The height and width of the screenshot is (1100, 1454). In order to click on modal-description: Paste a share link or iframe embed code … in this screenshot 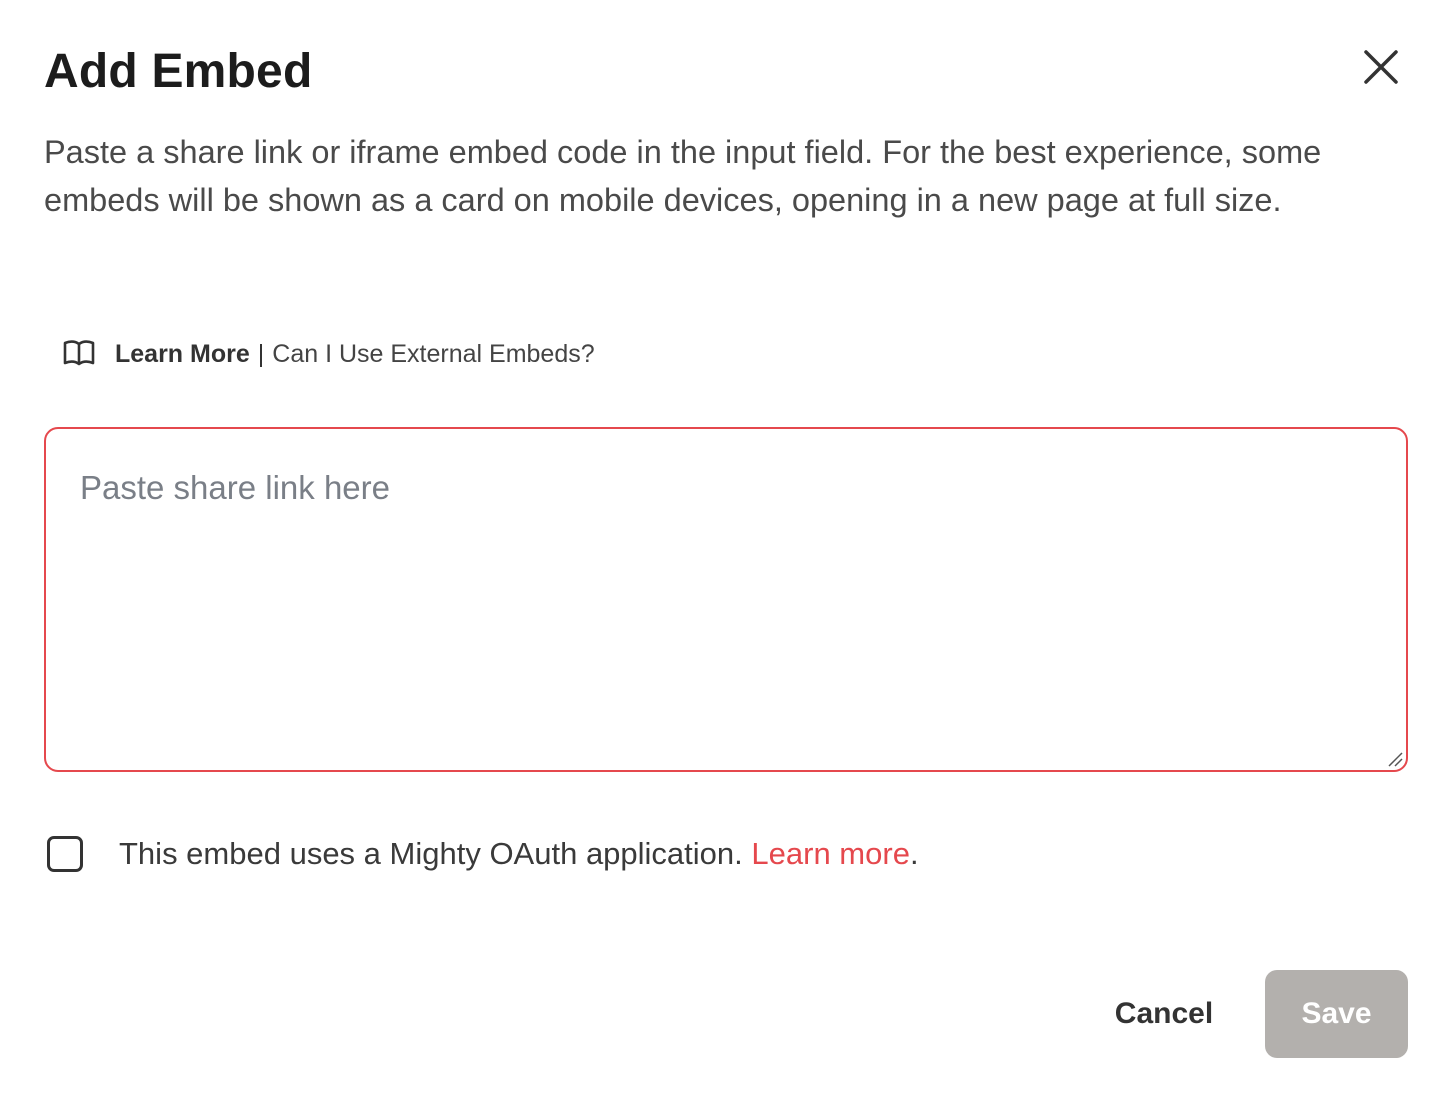, I will do `click(683, 176)`.